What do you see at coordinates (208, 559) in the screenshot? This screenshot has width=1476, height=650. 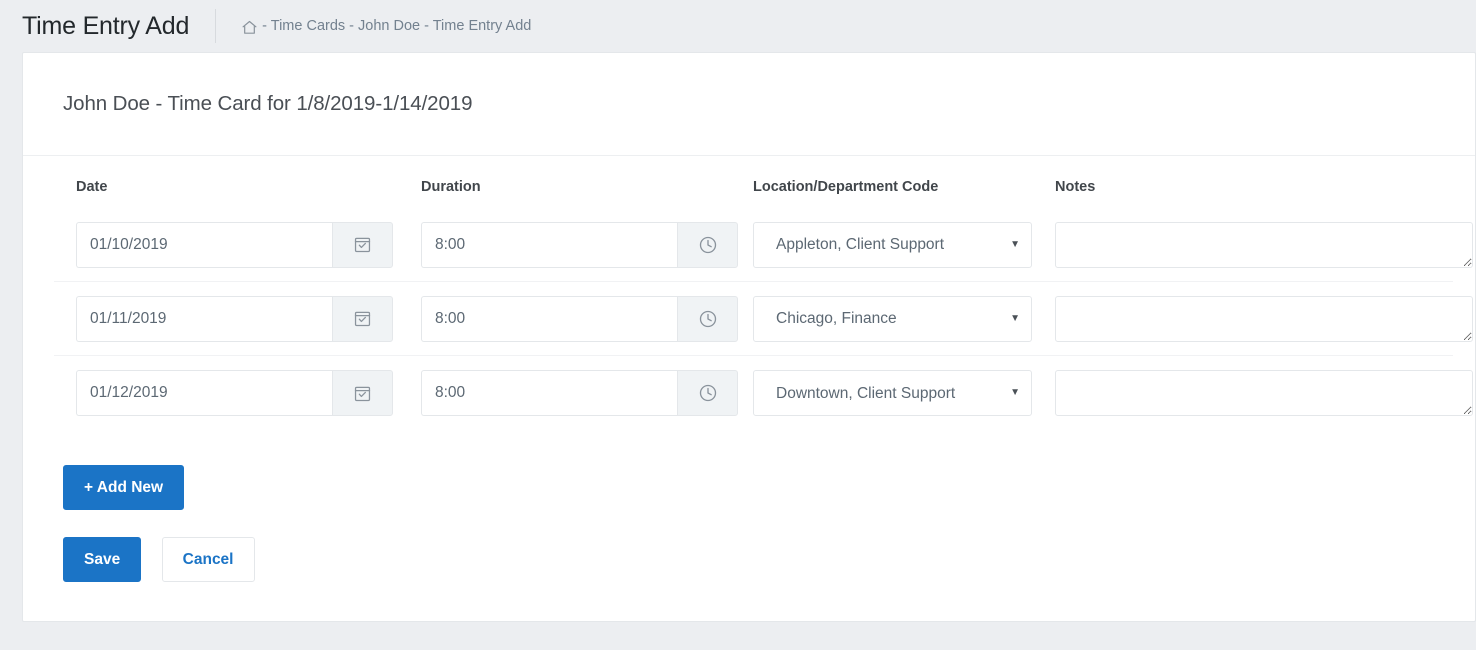 I see `cancel-button: Cancel` at bounding box center [208, 559].